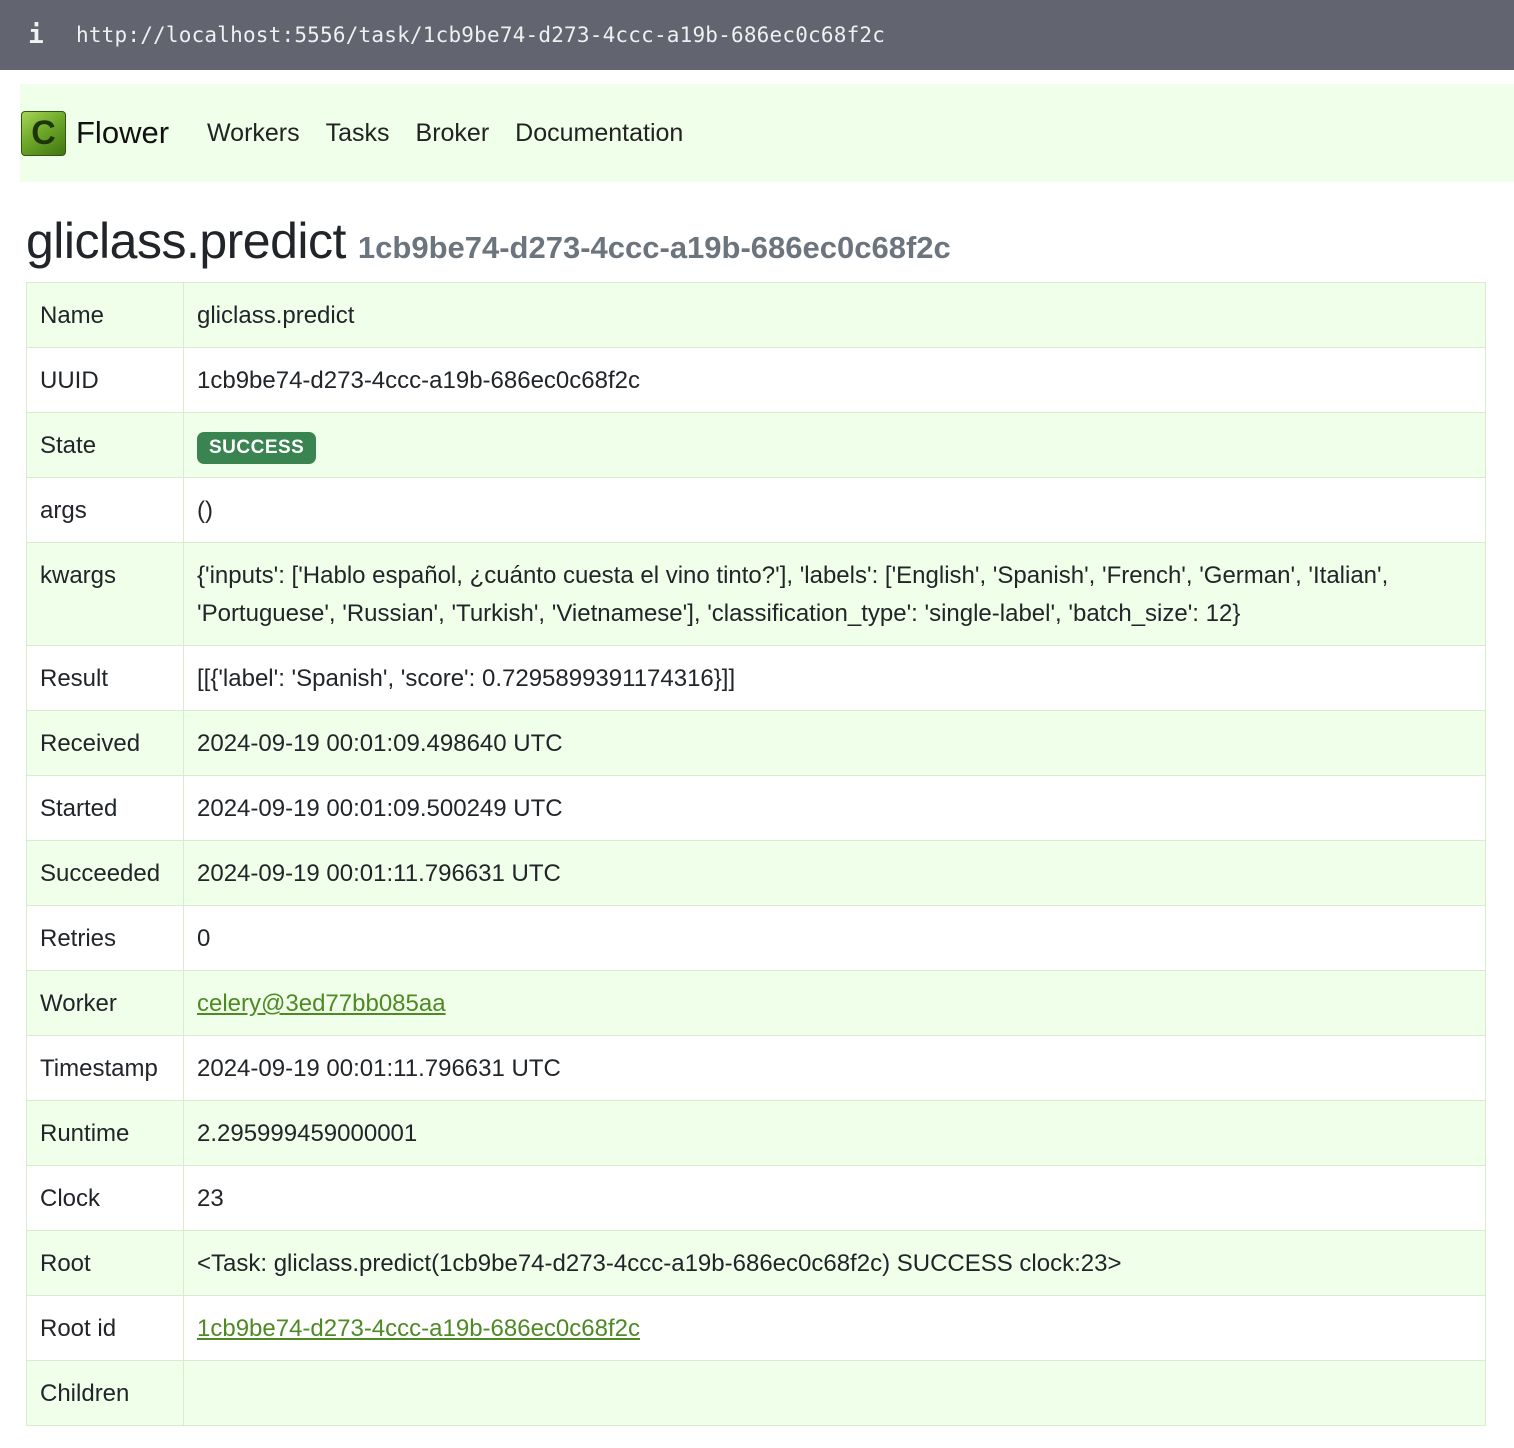  What do you see at coordinates (38, 35) in the screenshot?
I see `info-icon: i` at bounding box center [38, 35].